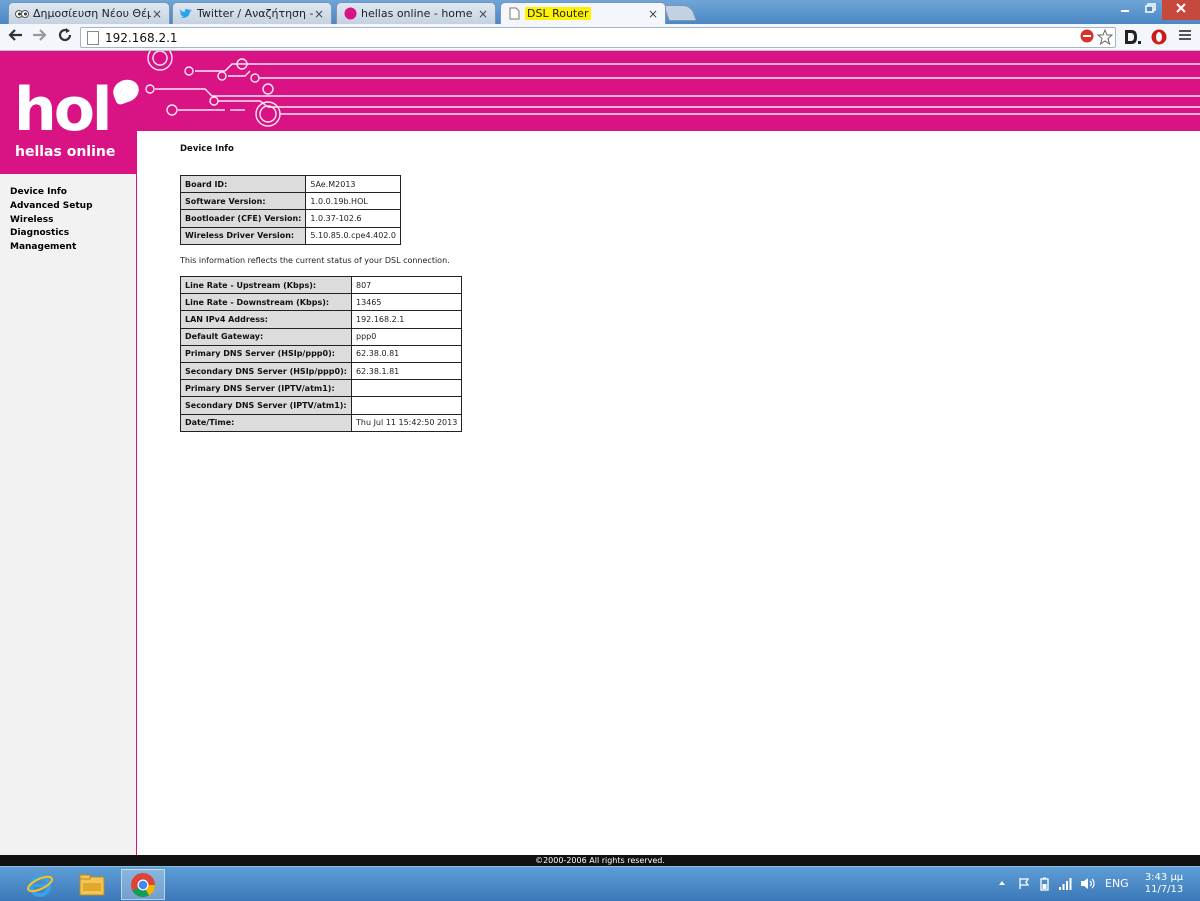 The image size is (1200, 901). What do you see at coordinates (40, 37) in the screenshot?
I see `forward-arrow-icon` at bounding box center [40, 37].